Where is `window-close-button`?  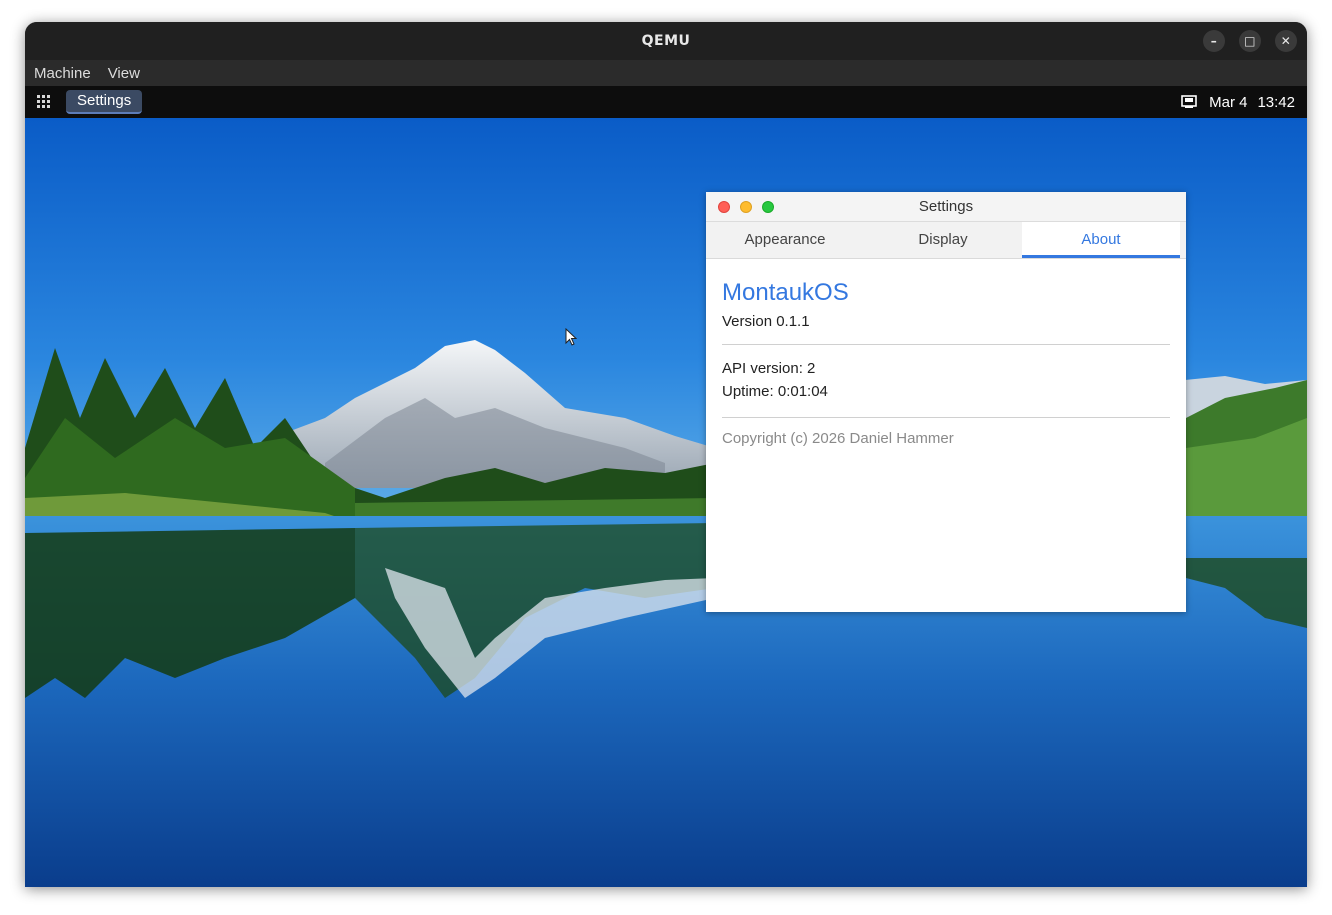
window-close-button is located at coordinates (724, 207).